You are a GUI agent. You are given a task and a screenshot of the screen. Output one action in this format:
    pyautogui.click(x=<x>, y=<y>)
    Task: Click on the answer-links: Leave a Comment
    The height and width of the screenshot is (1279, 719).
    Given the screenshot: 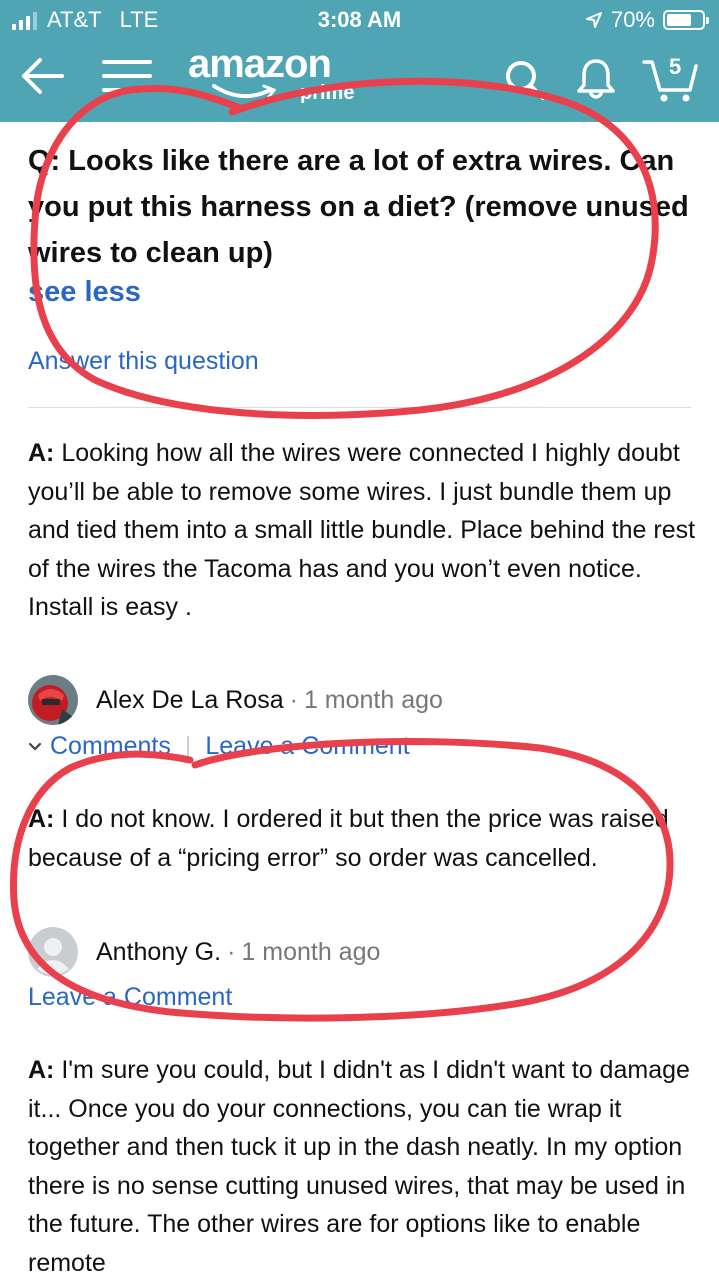 What is the action you would take?
    pyautogui.click(x=130, y=997)
    